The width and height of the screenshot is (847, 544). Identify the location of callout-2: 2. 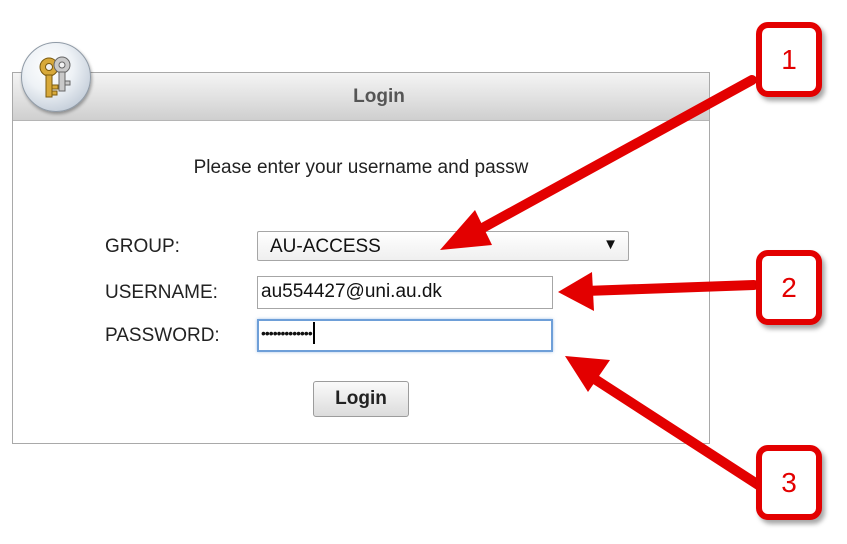
(789, 287).